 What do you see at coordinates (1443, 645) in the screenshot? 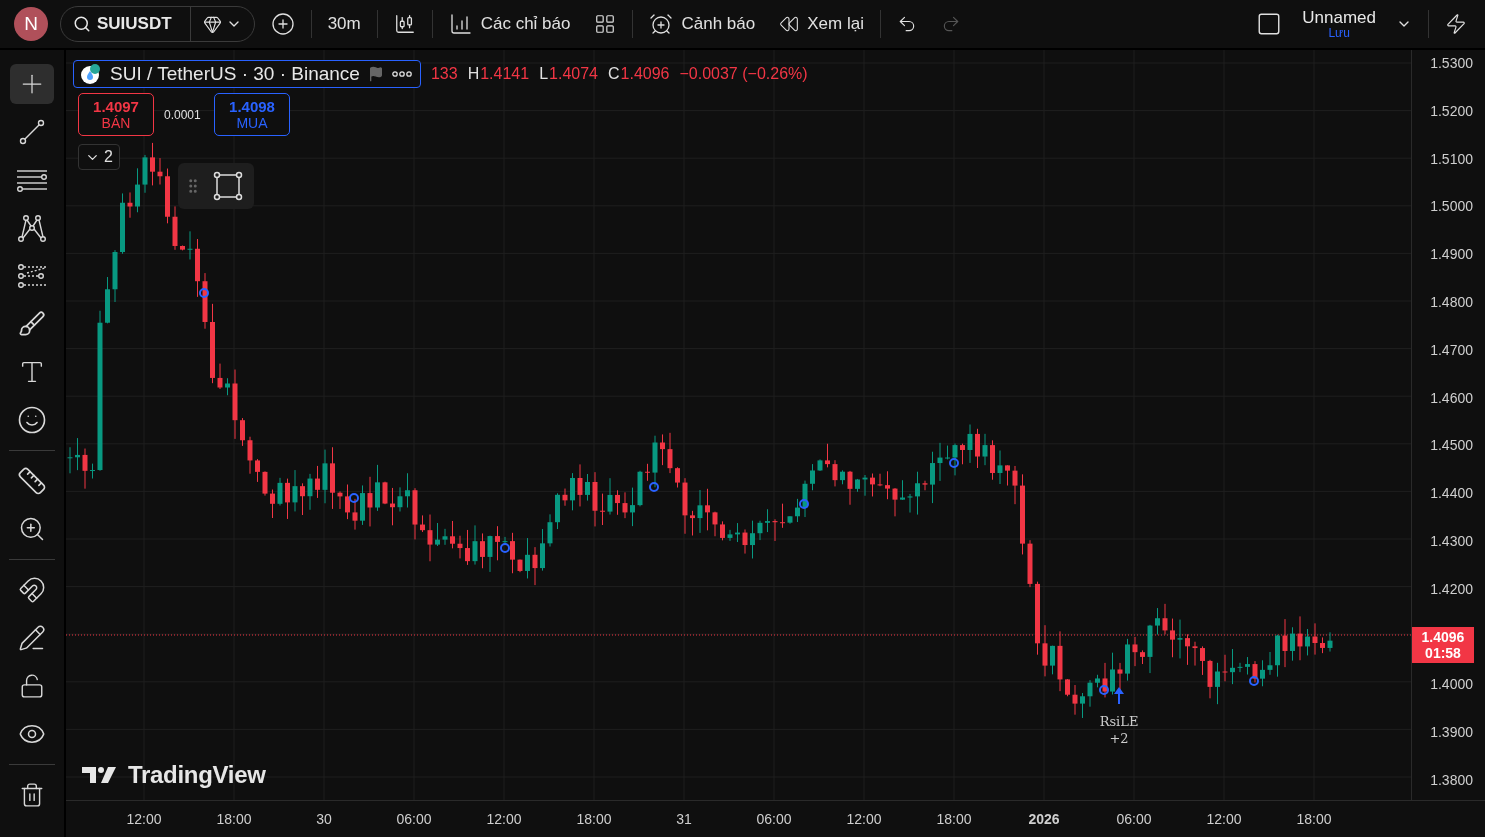
I see `current-price-tag: 1.4096 01:58` at bounding box center [1443, 645].